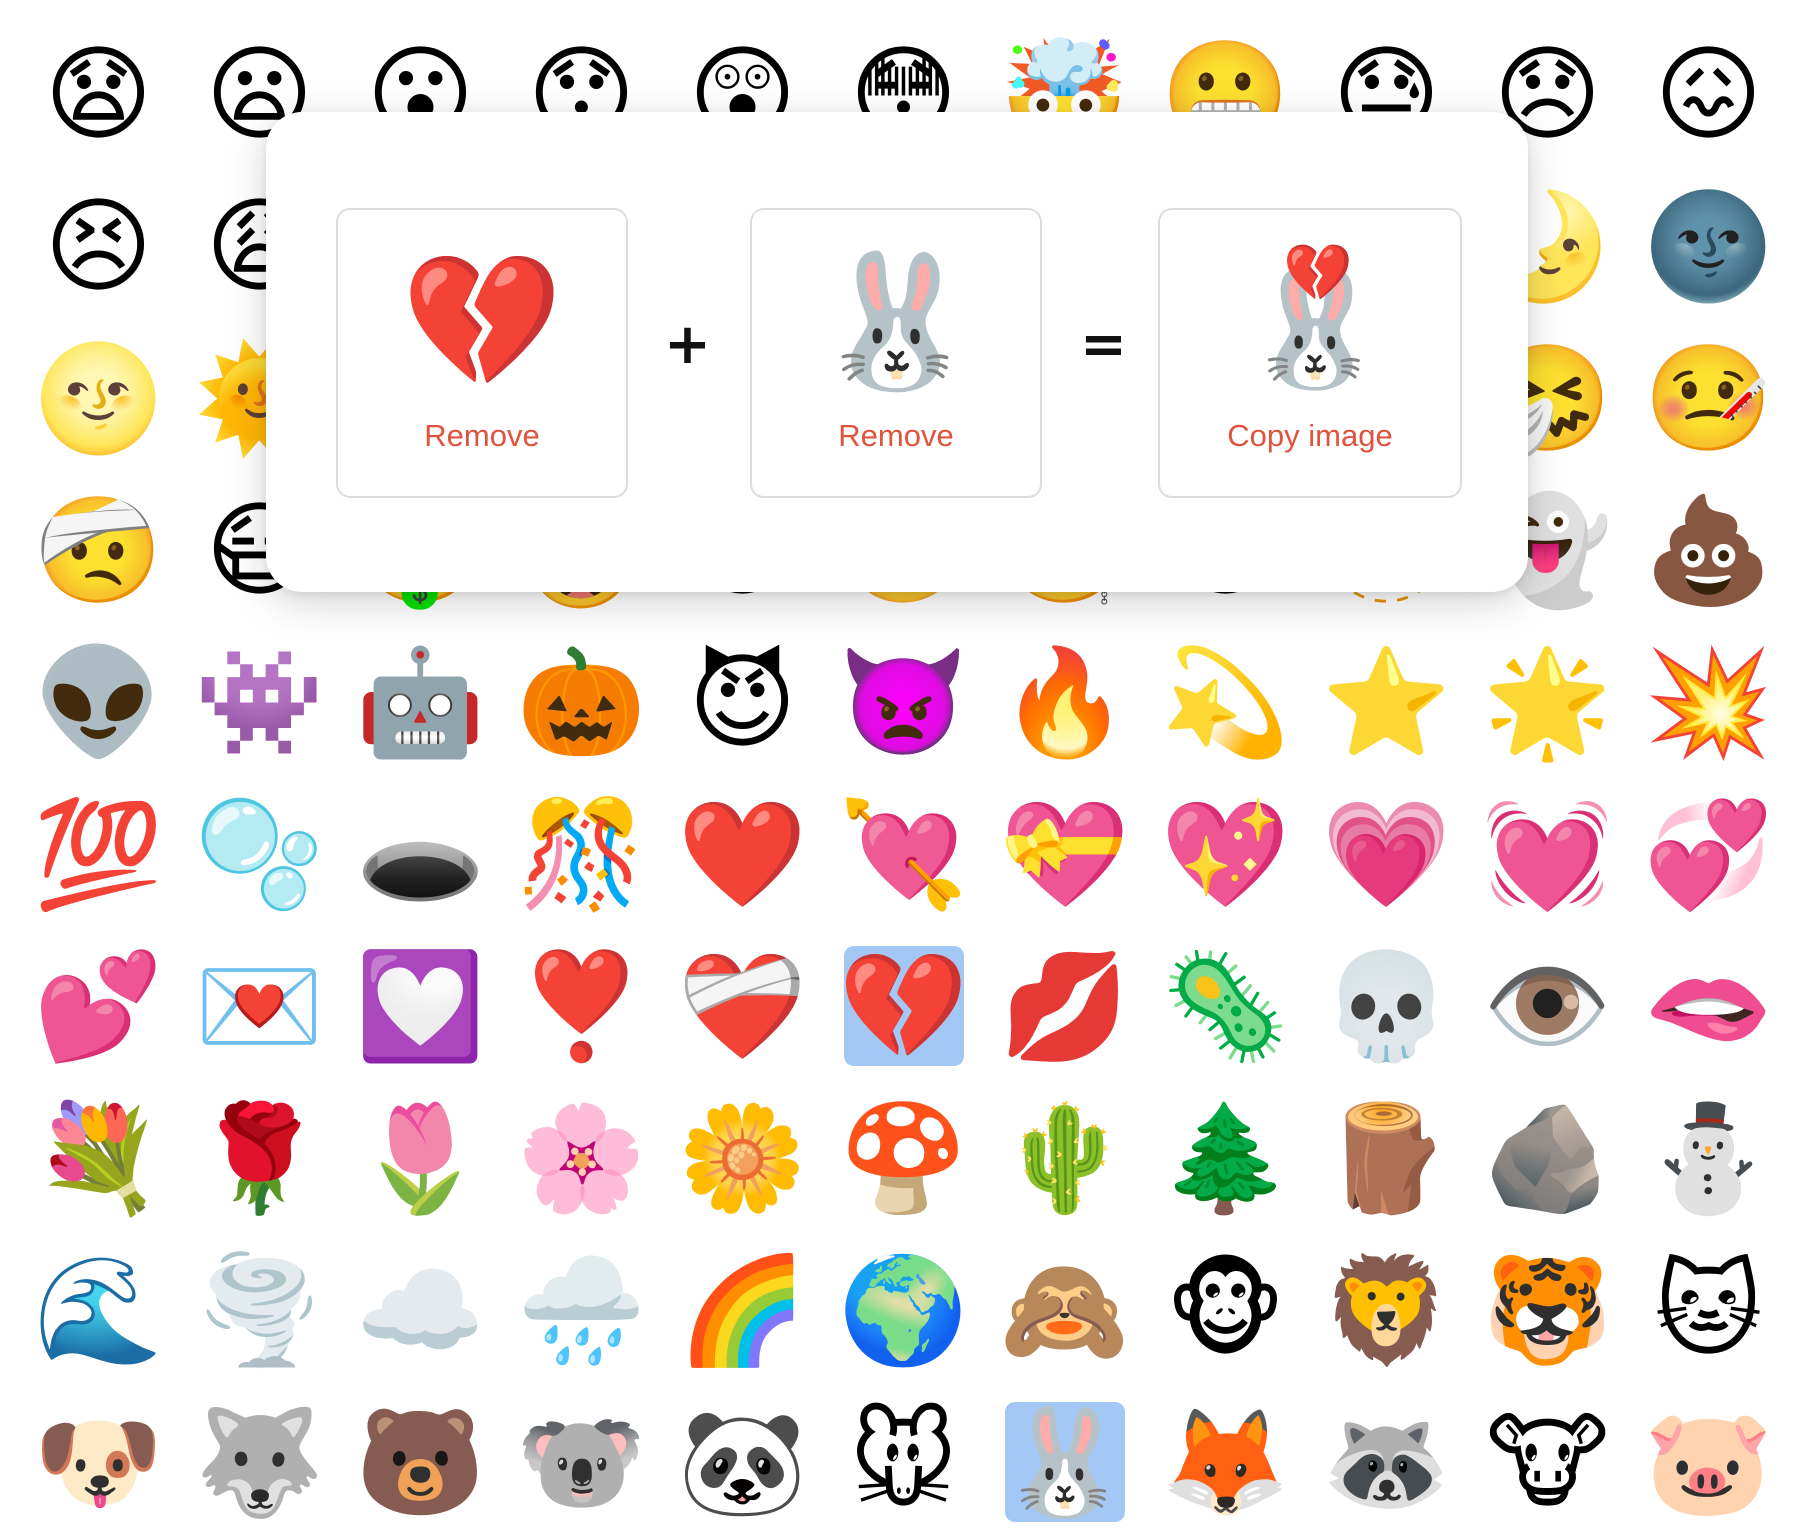  What do you see at coordinates (481, 436) in the screenshot?
I see `remove-first-button: Remove` at bounding box center [481, 436].